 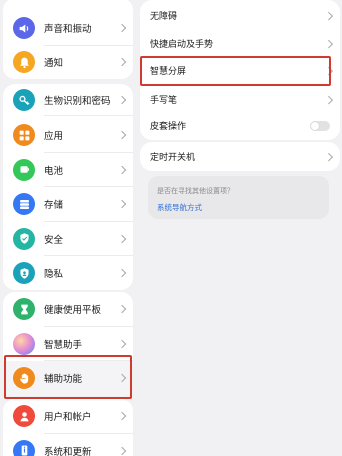 I want to click on bell-icon, so click(x=24, y=62).